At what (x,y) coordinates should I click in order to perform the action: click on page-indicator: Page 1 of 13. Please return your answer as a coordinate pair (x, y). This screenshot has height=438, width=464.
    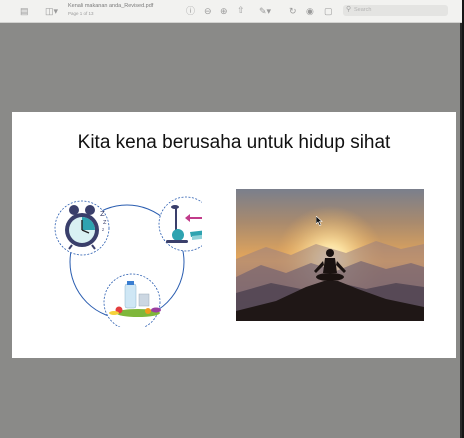
    Looking at the image, I should click on (81, 13).